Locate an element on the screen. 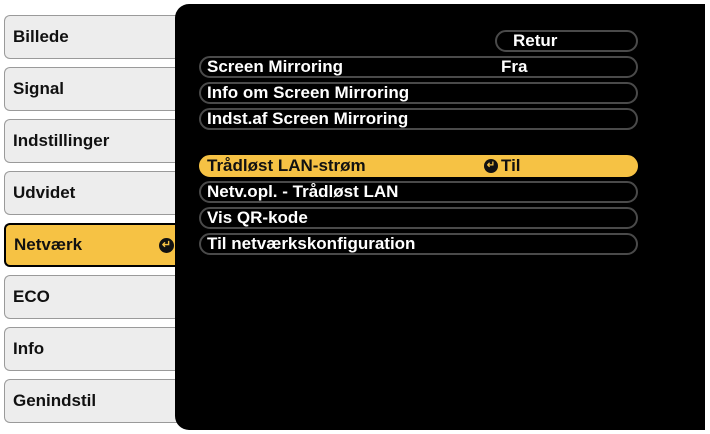  sidebar-item-label: Billede is located at coordinates (41, 36).